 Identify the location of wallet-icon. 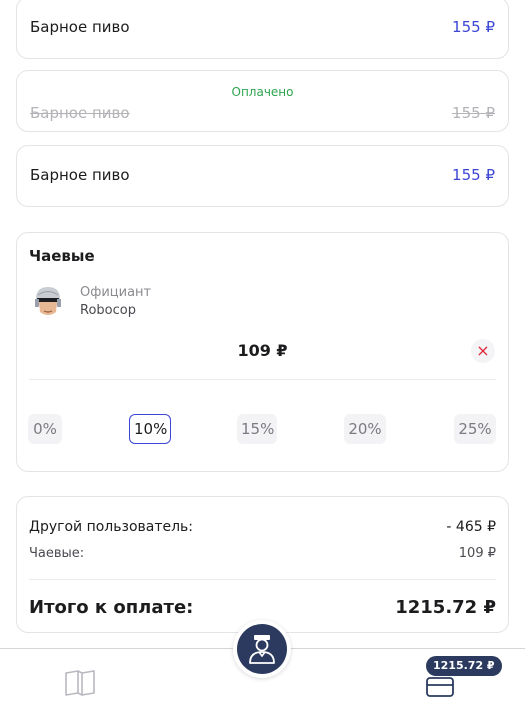
(441, 688).